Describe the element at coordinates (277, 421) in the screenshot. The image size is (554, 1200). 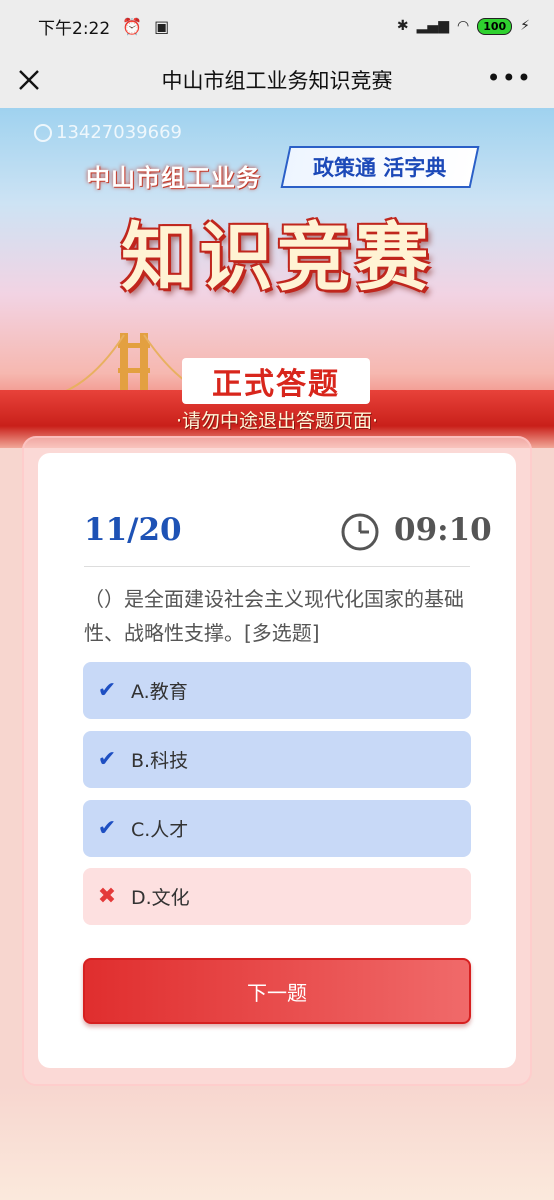
I see `banner-warning: ·请勿中途退出答题页面·` at that location.